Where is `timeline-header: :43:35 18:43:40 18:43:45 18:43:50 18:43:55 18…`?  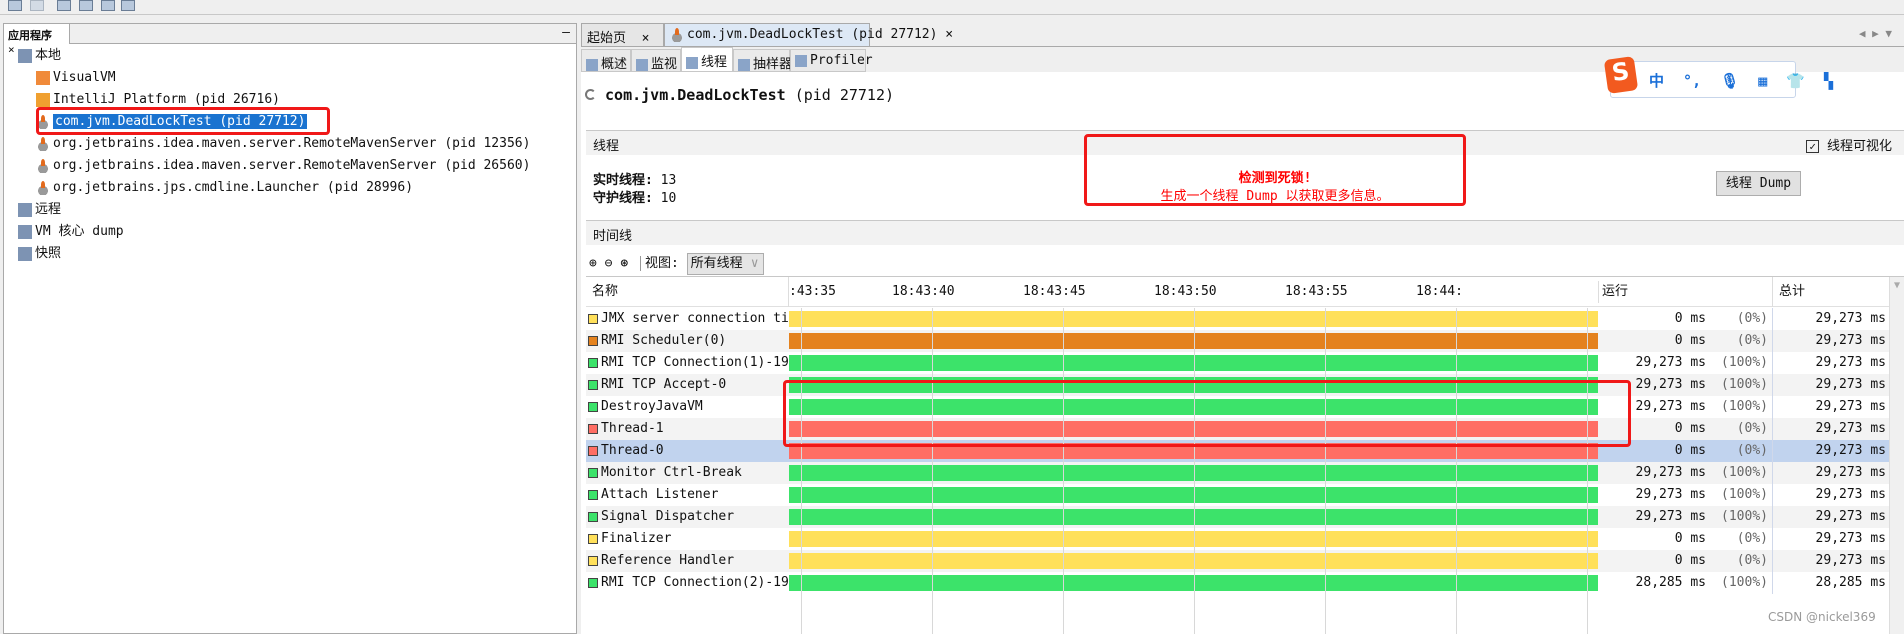 timeline-header: :43:35 18:43:40 18:43:45 18:43:50 18:43:55 18… is located at coordinates (1193, 292).